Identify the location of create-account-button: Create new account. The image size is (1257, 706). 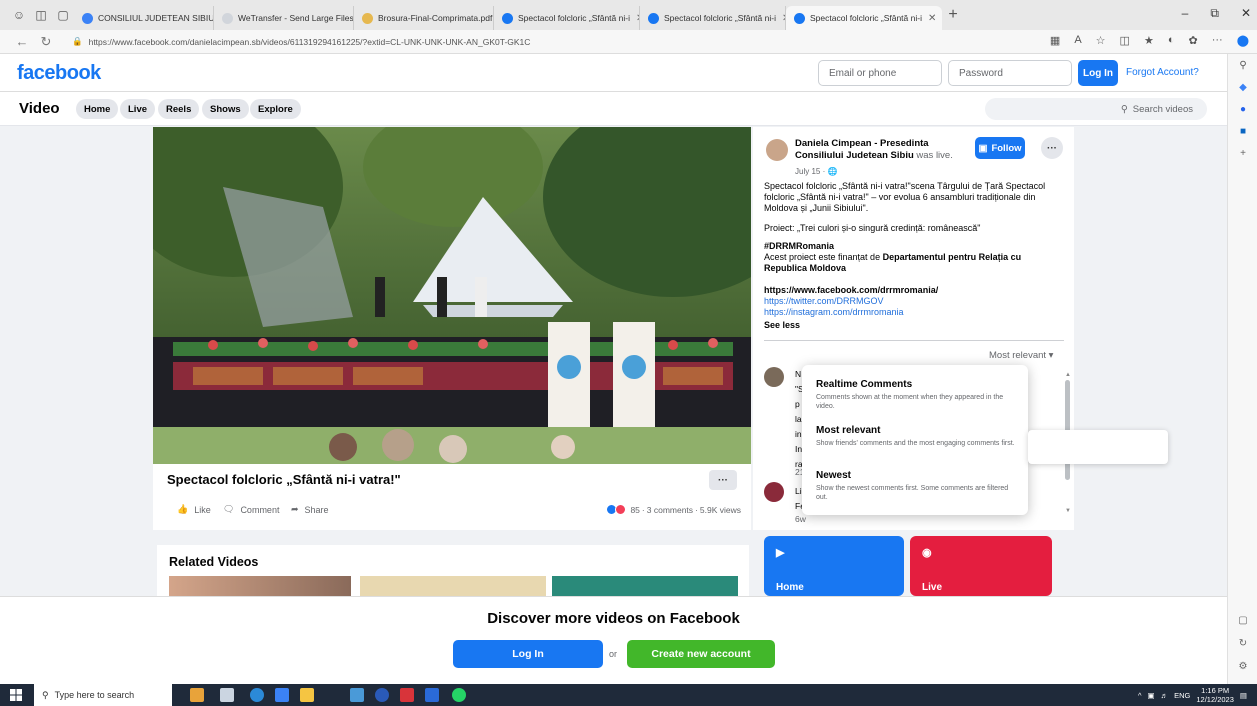
(701, 654).